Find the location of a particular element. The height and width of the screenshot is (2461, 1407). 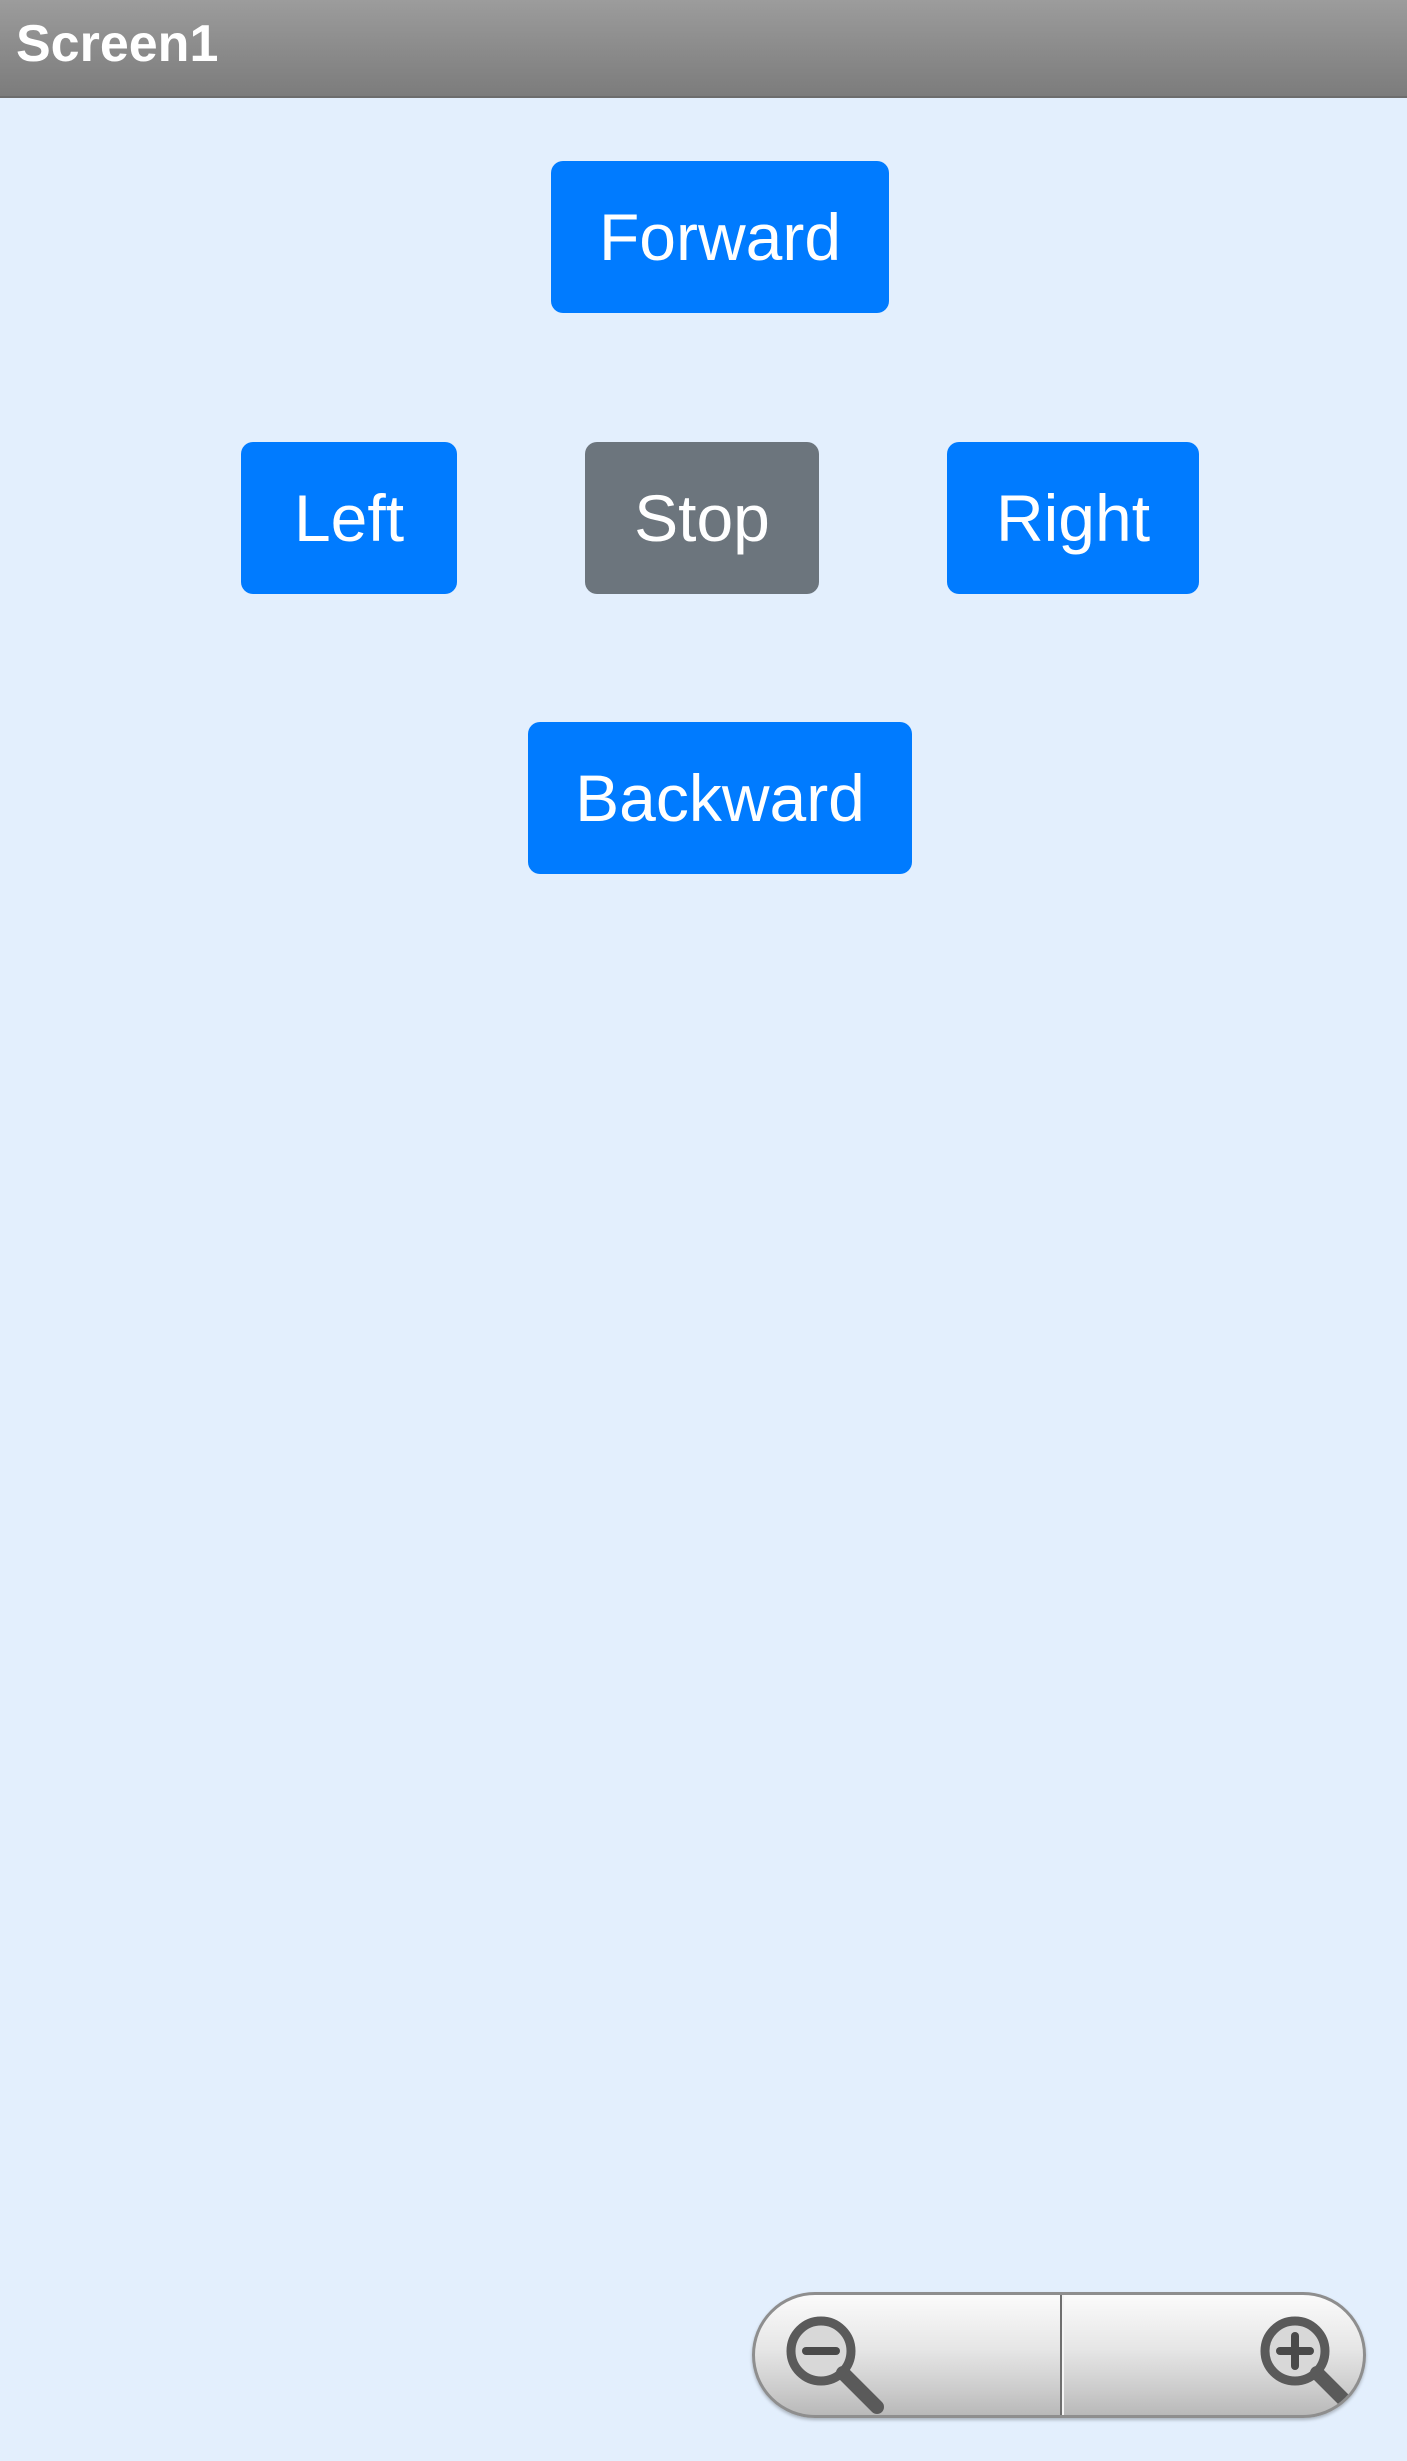

screen-title: Screen1 is located at coordinates (117, 44).